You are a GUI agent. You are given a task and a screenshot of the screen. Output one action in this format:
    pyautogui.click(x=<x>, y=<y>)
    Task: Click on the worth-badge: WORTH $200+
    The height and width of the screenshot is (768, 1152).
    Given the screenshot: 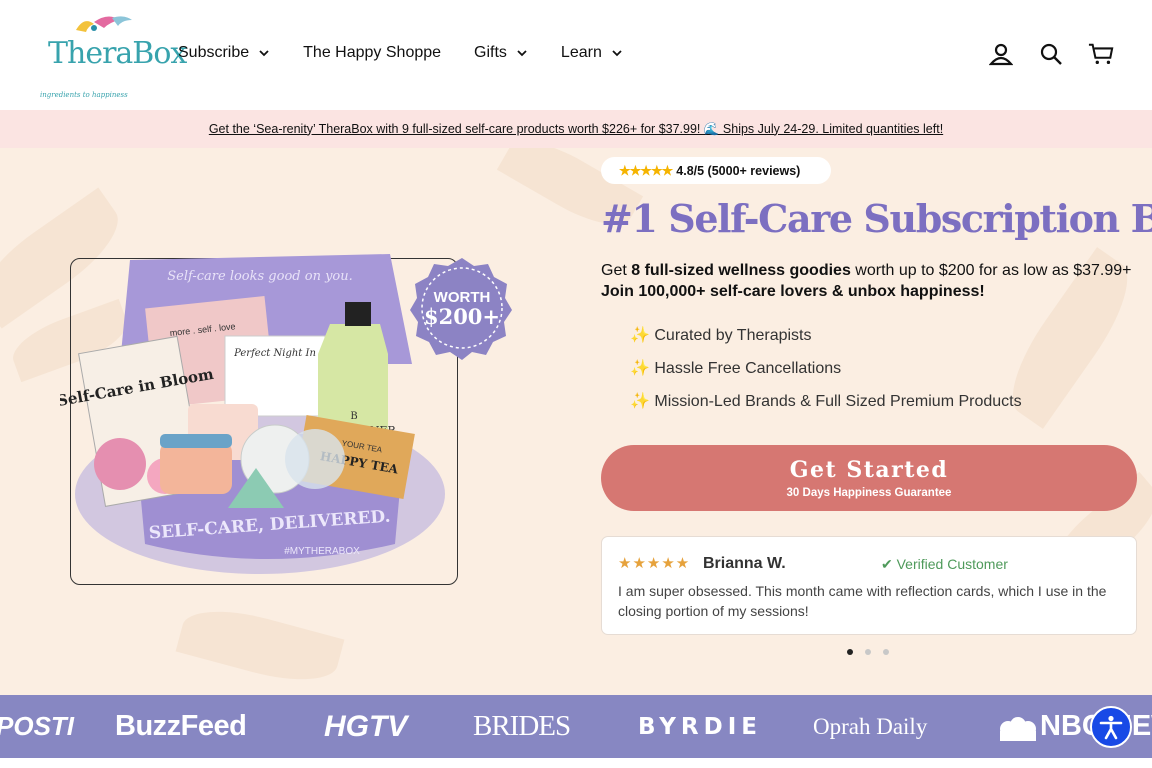 What is the action you would take?
    pyautogui.click(x=461, y=309)
    